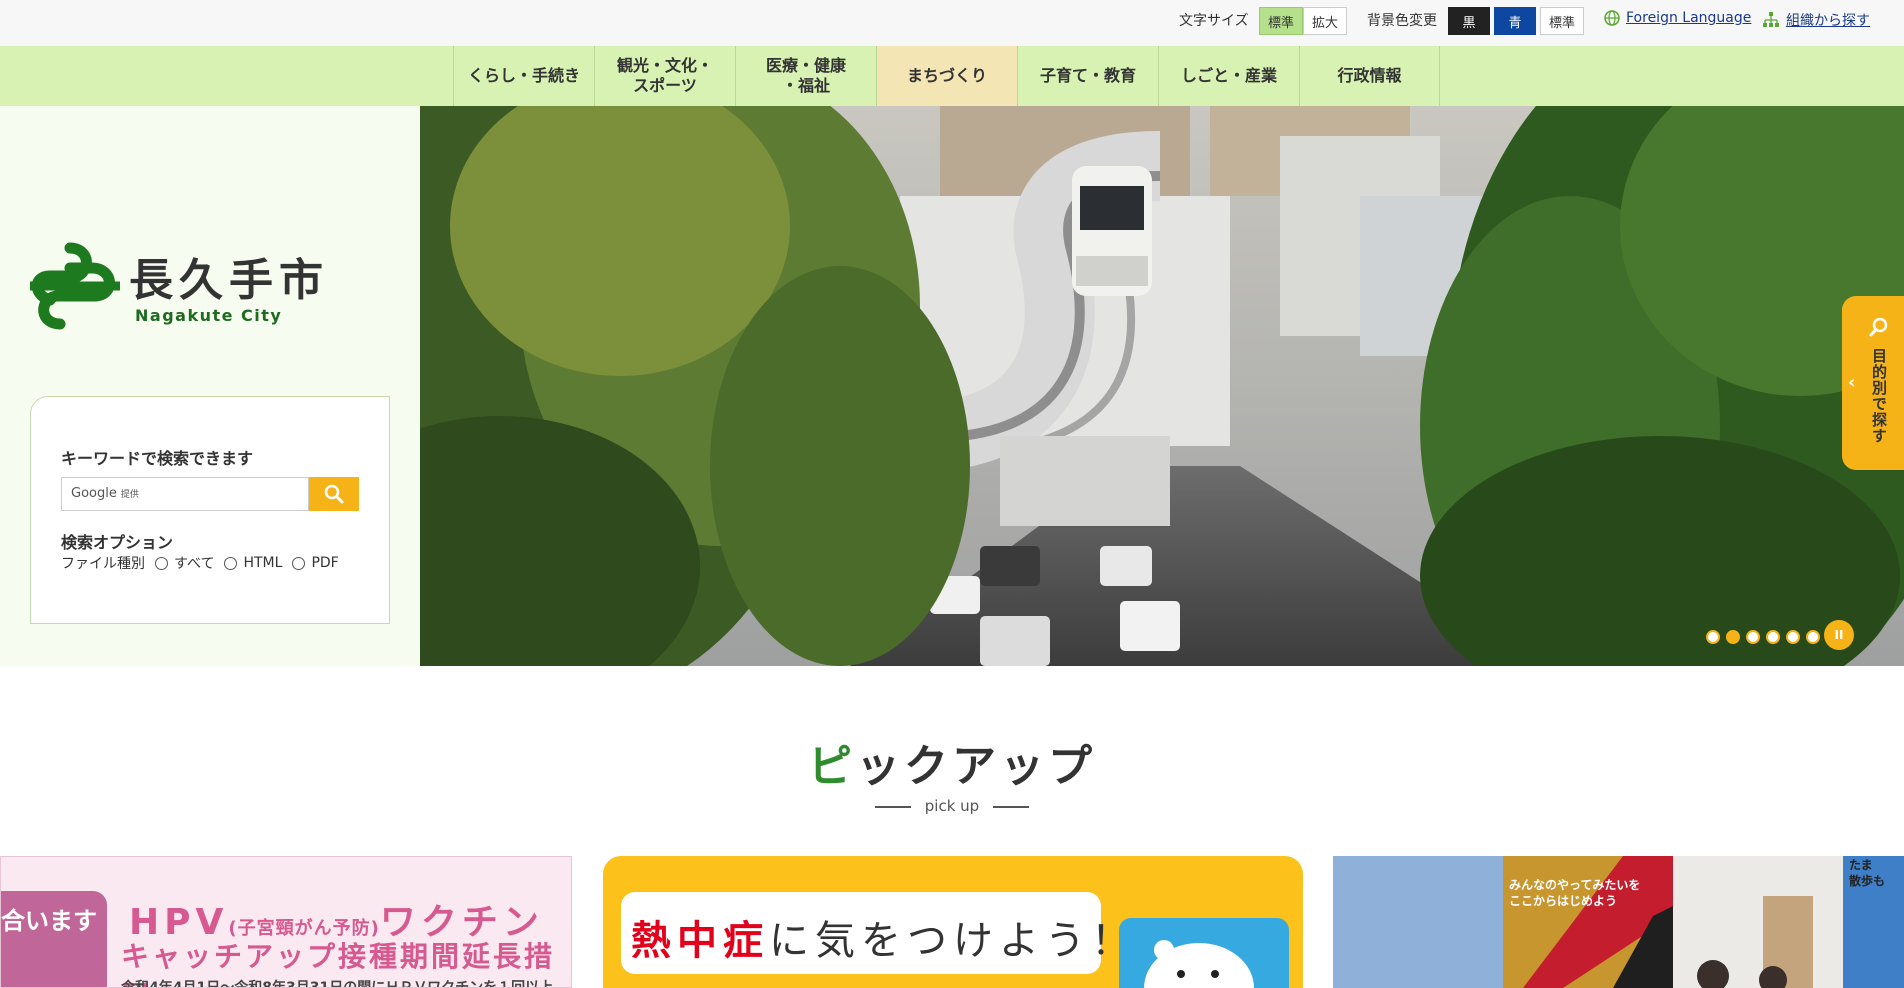 The image size is (1904, 988). I want to click on nav-item-living: くらし・手続き, so click(523, 76).